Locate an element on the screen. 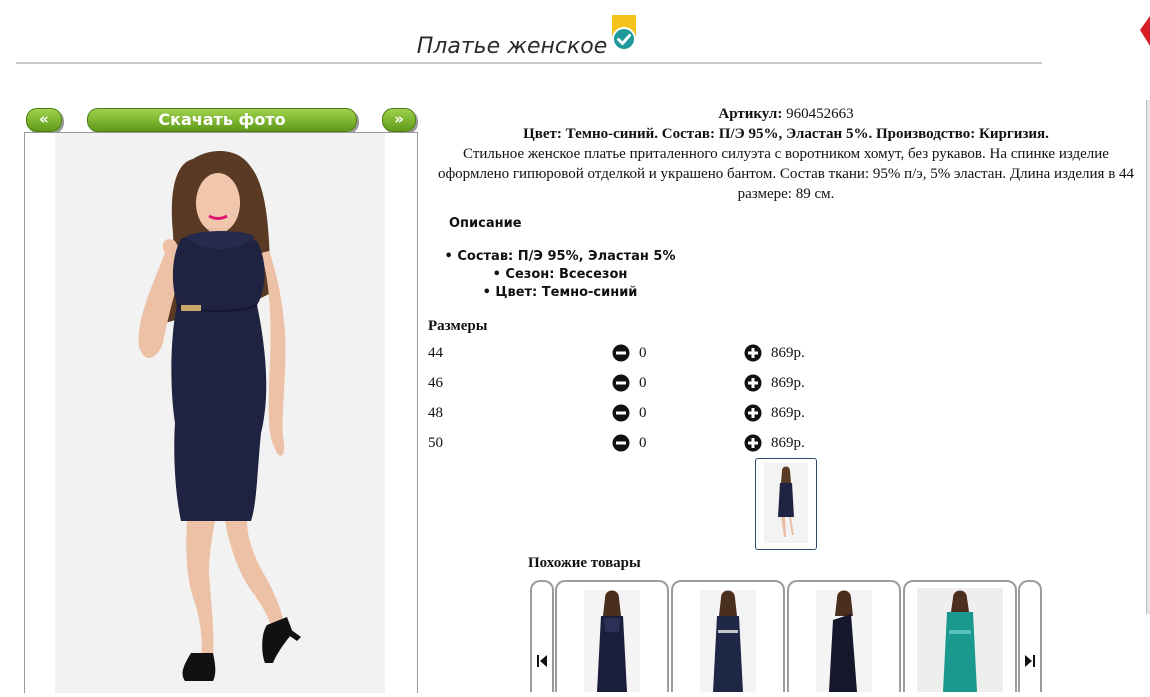 The image size is (1150, 697). page-header: Платье женское is located at coordinates (520, 36).